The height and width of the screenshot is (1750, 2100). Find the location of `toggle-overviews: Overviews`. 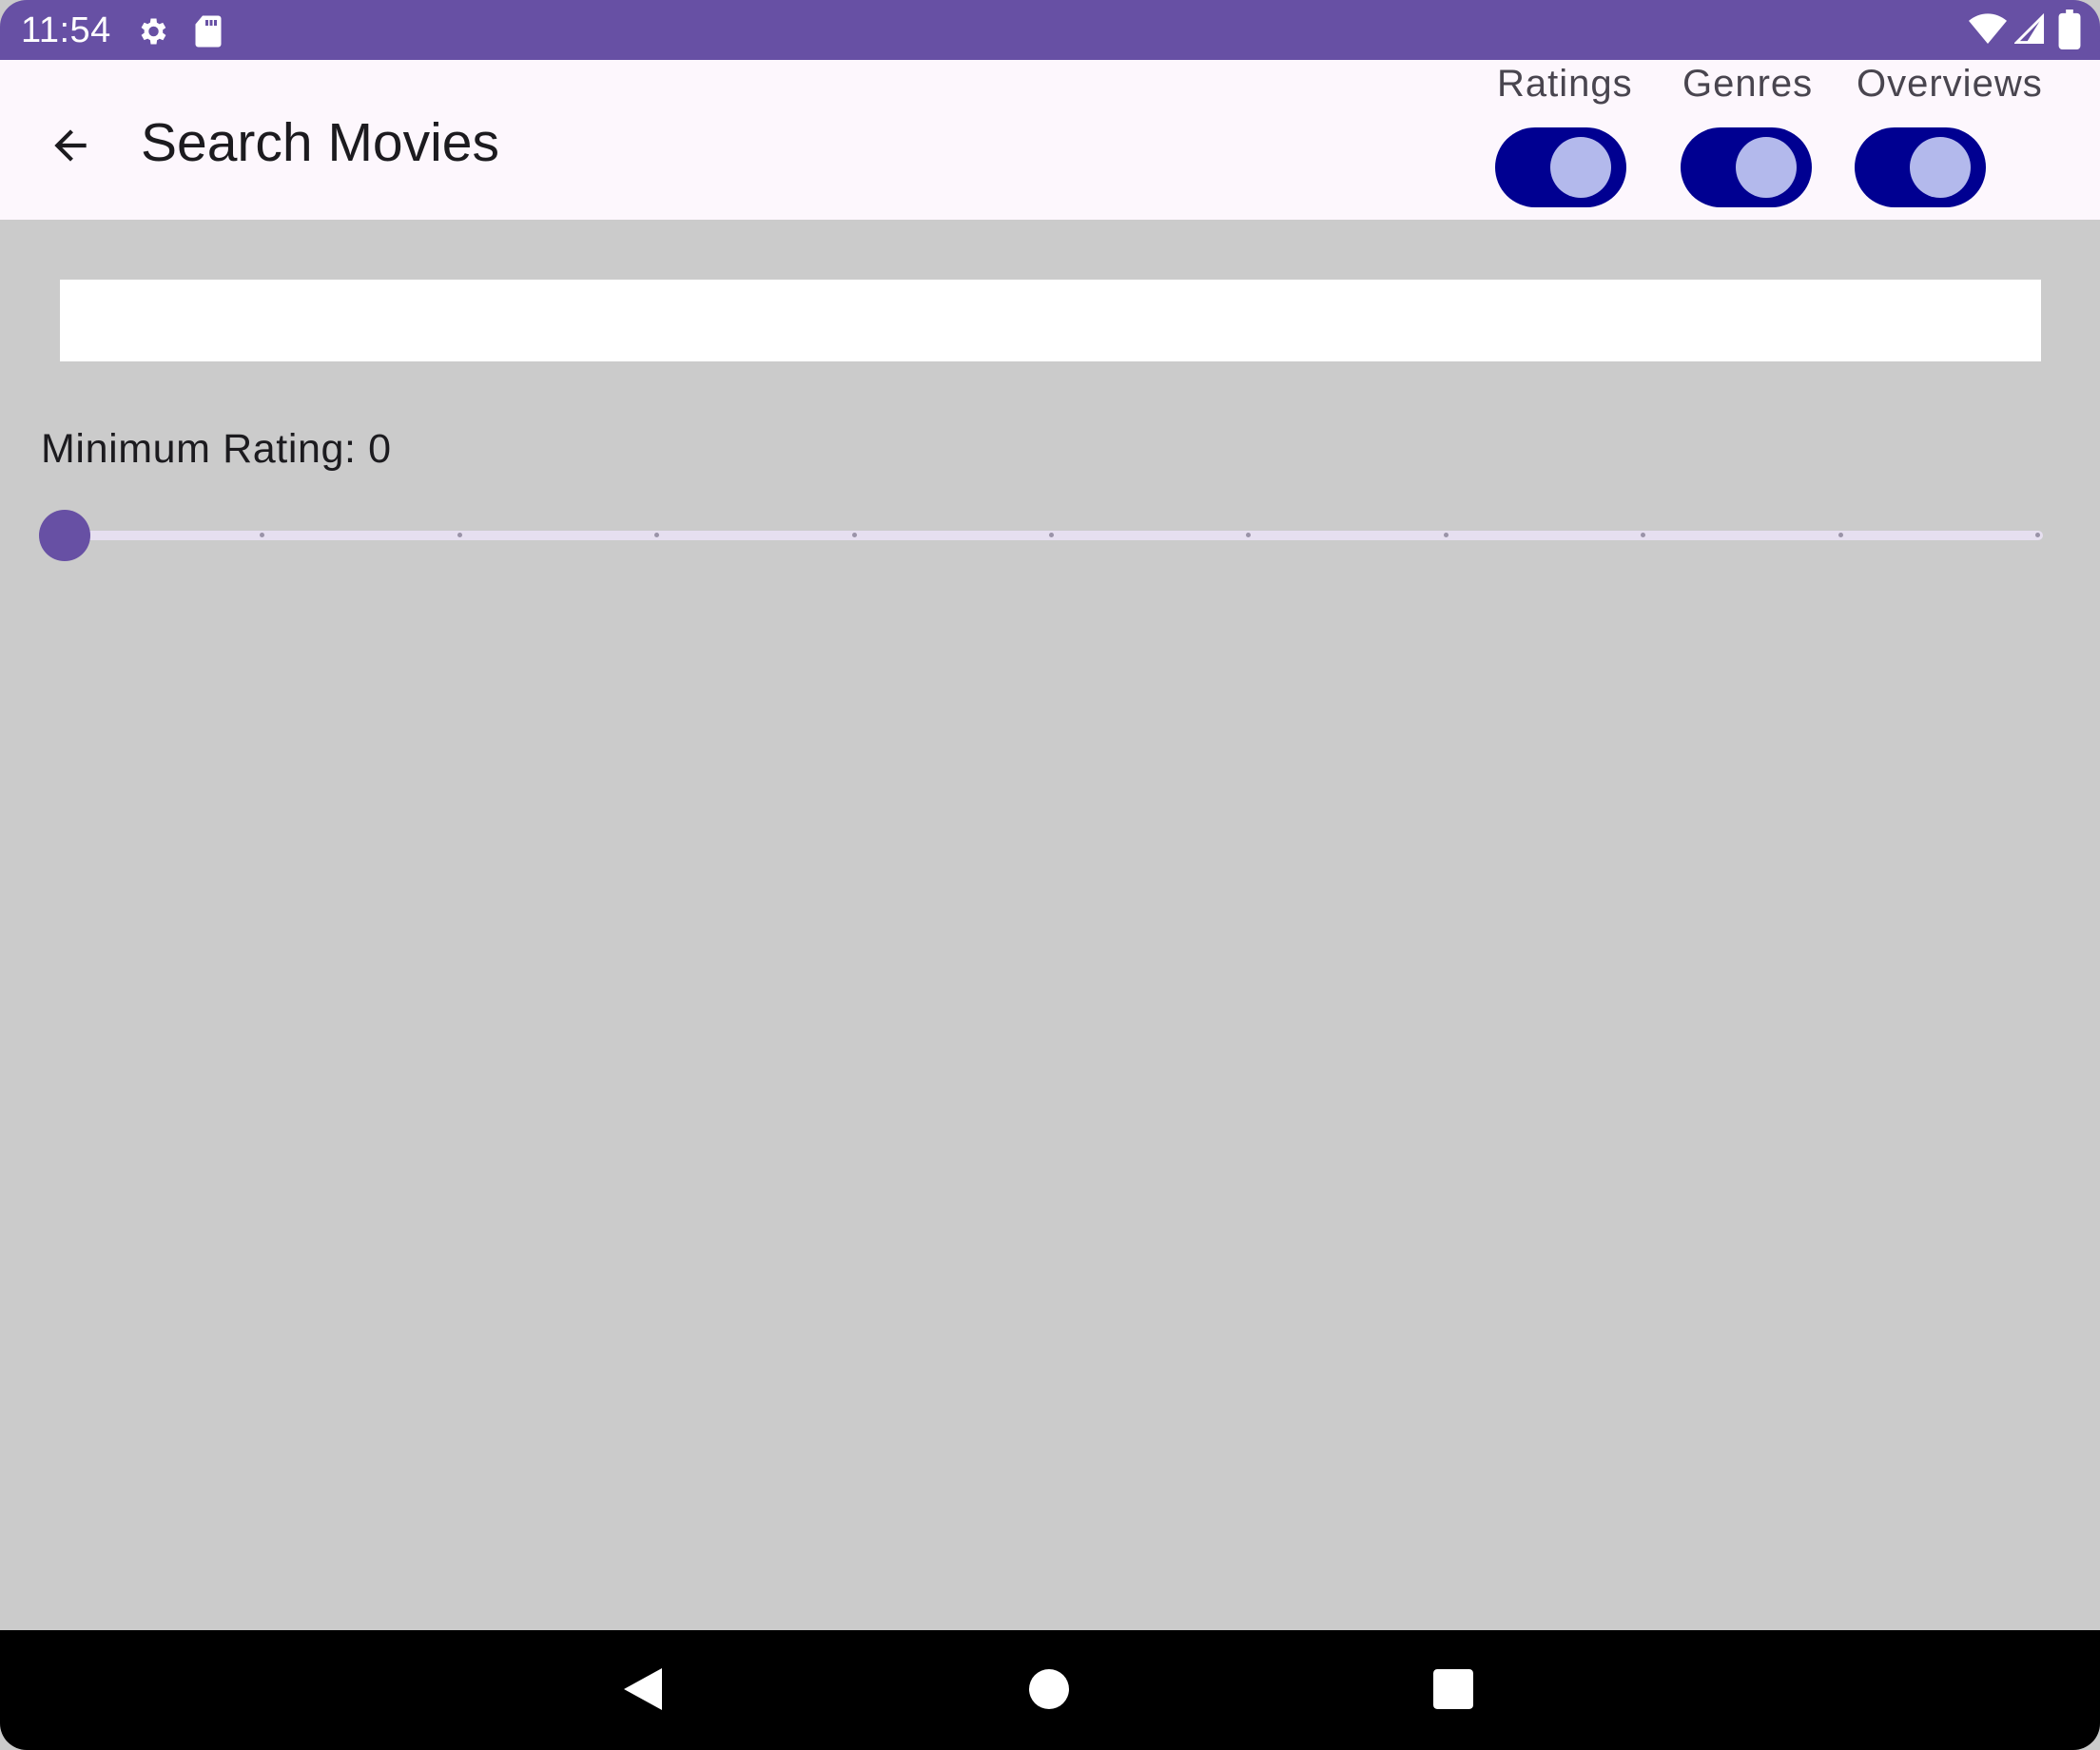

toggle-overviews: Overviews is located at coordinates (1955, 140).